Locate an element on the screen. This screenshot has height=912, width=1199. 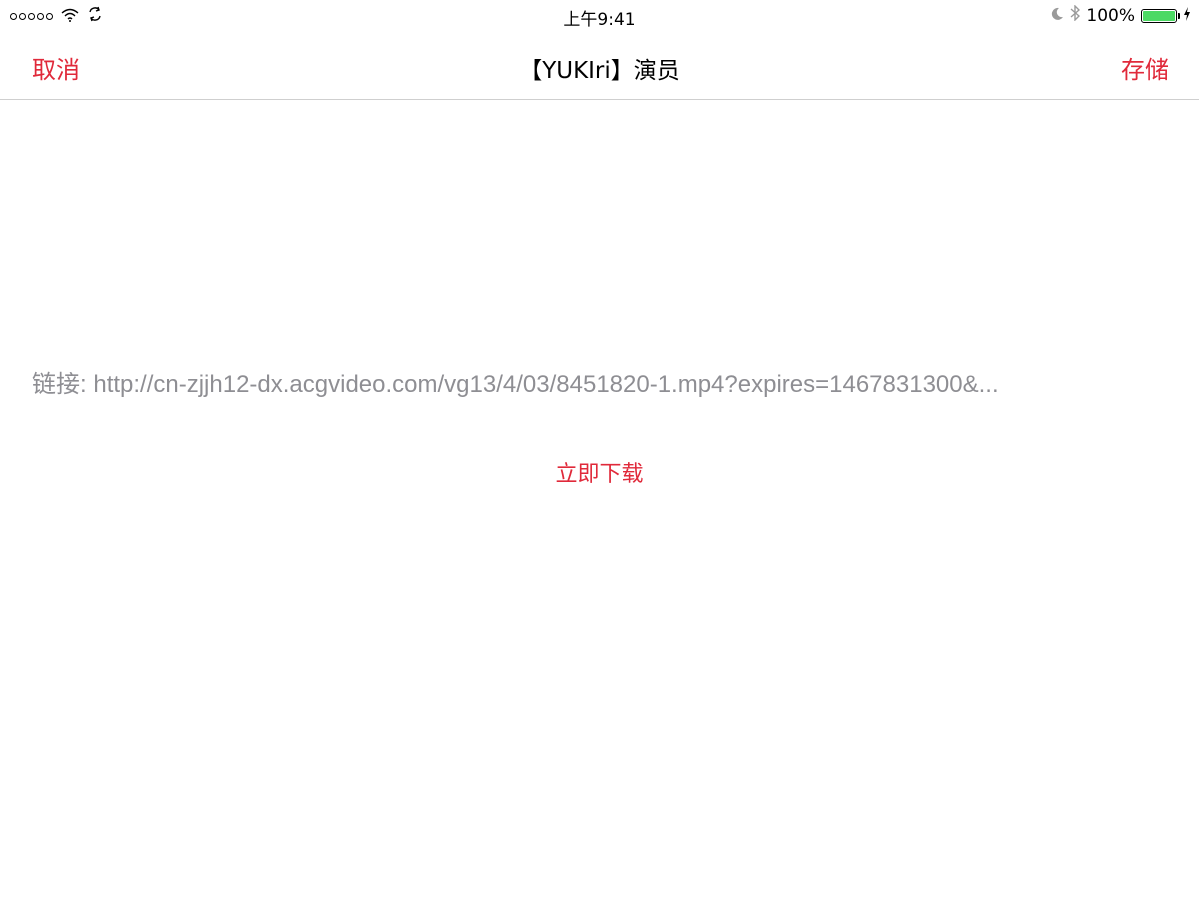
status-bar: 上午9:41 100% is located at coordinates (599, 16).